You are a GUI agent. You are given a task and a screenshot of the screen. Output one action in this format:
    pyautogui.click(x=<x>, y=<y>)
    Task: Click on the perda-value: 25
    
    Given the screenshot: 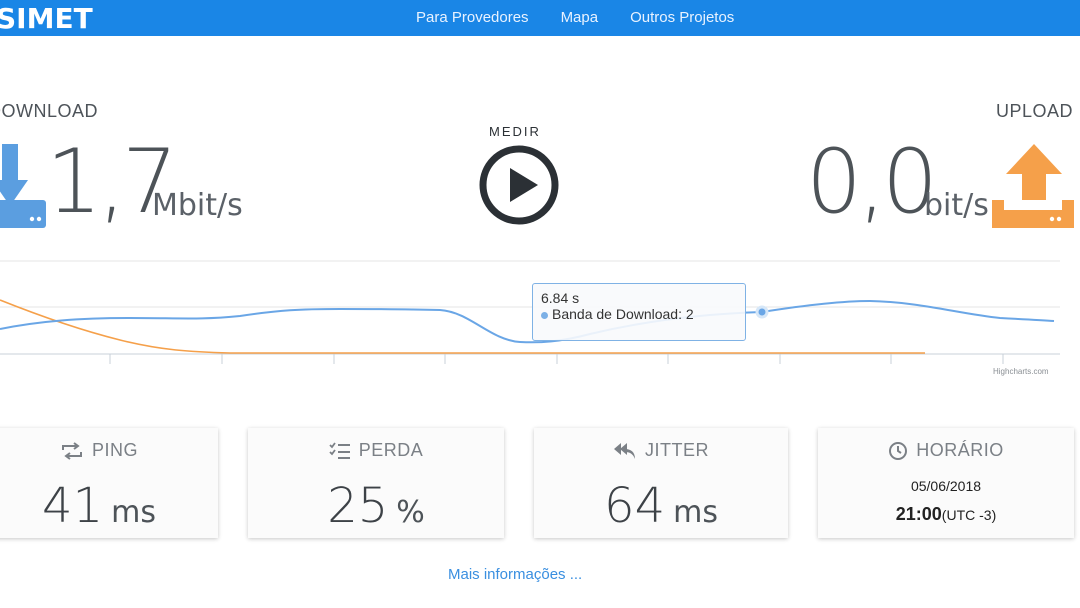 What is the action you would take?
    pyautogui.click(x=358, y=506)
    